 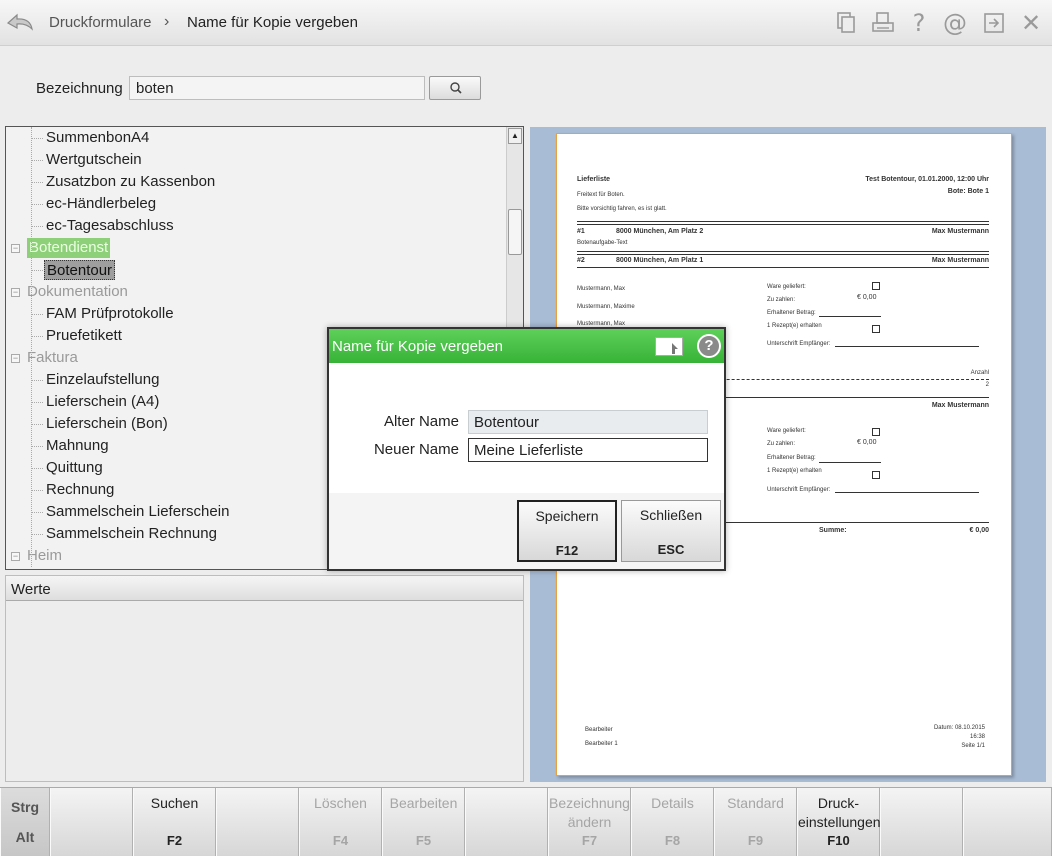 What do you see at coordinates (77, 292) in the screenshot?
I see `tree-group-dokumentation: Dokumentation` at bounding box center [77, 292].